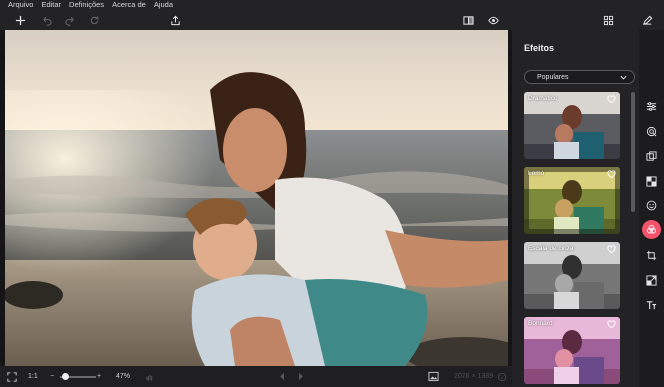 The image size is (664, 387). What do you see at coordinates (256, 376) in the screenshot?
I see `bottom-bar: 1:1 − + 47% 2076 × 1389` at bounding box center [256, 376].